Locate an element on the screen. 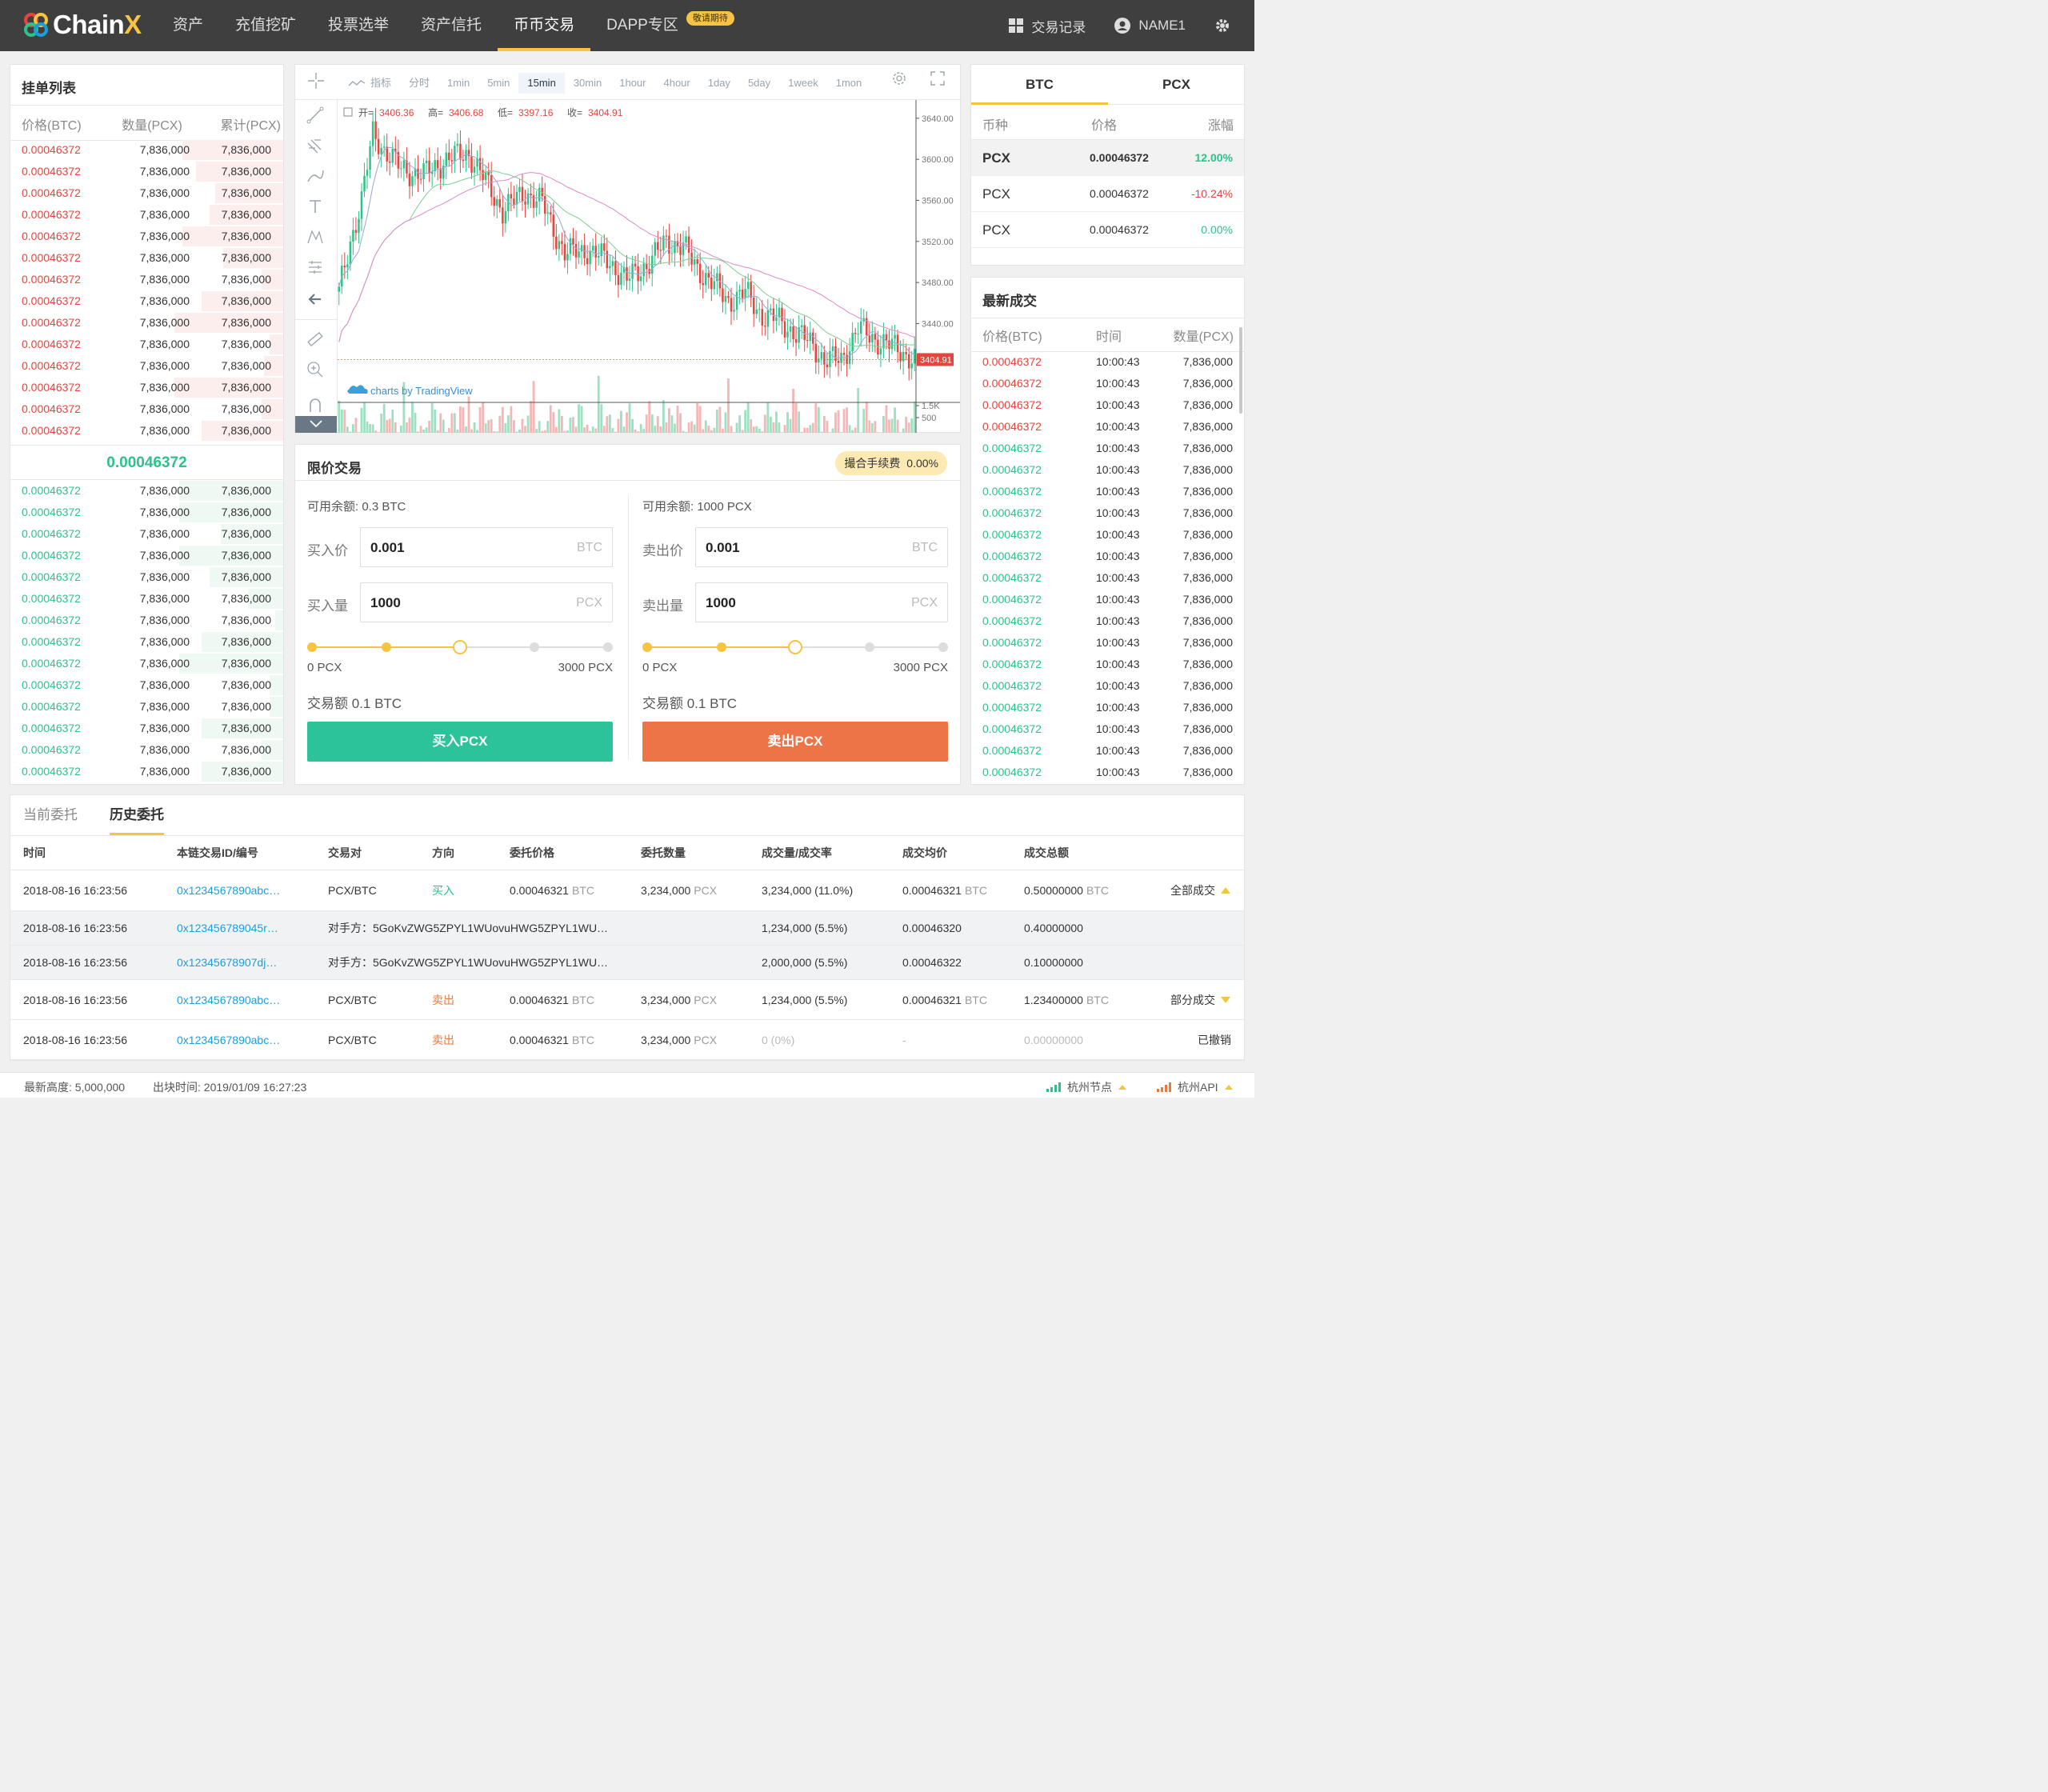 The width and height of the screenshot is (2048, 1792). buy-submit-button: 买入PCX is located at coordinates (460, 742).